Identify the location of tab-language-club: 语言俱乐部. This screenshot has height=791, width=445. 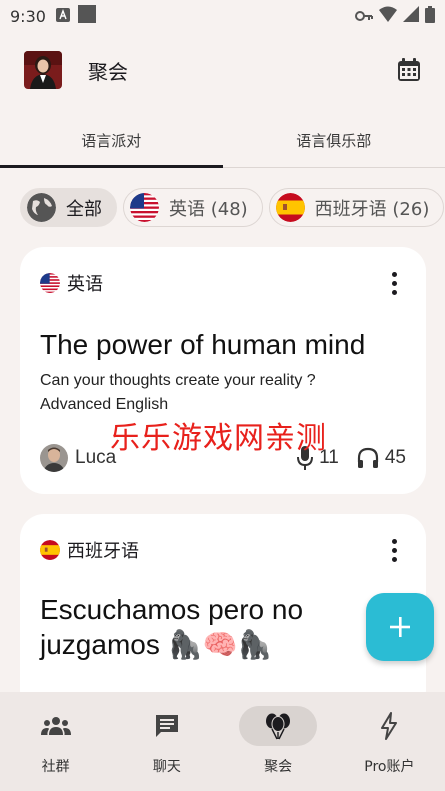
(334, 140).